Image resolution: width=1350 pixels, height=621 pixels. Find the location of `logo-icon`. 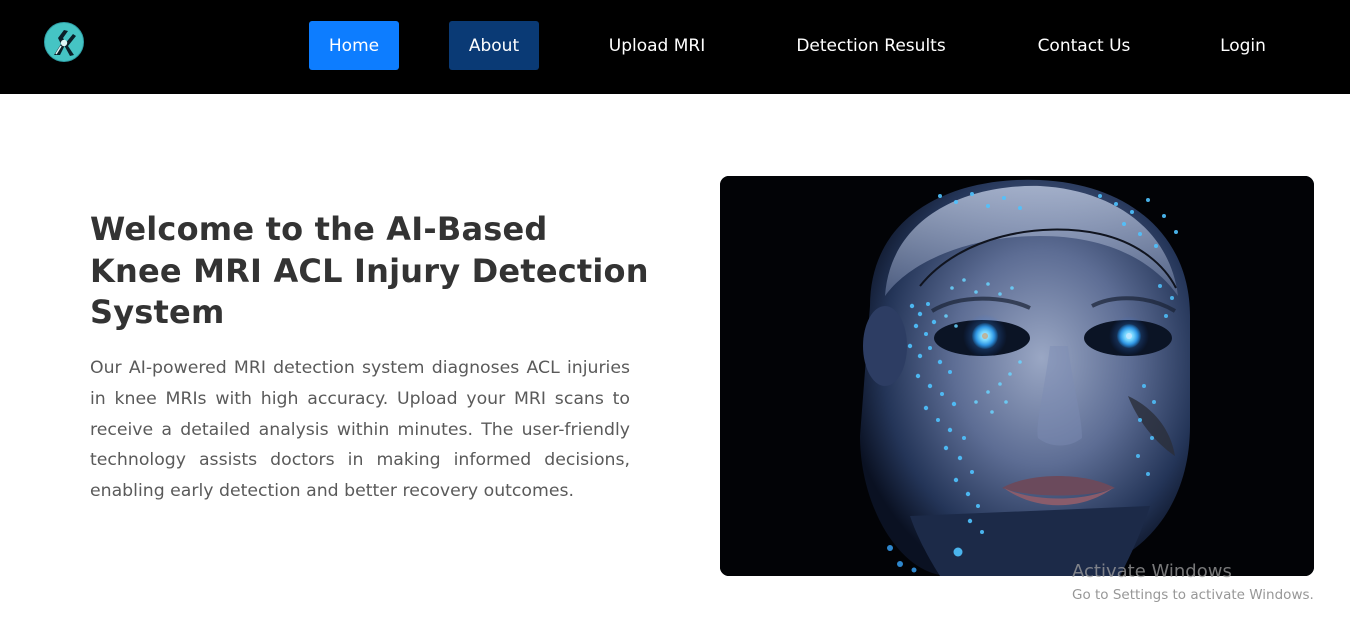

logo-icon is located at coordinates (64, 42).